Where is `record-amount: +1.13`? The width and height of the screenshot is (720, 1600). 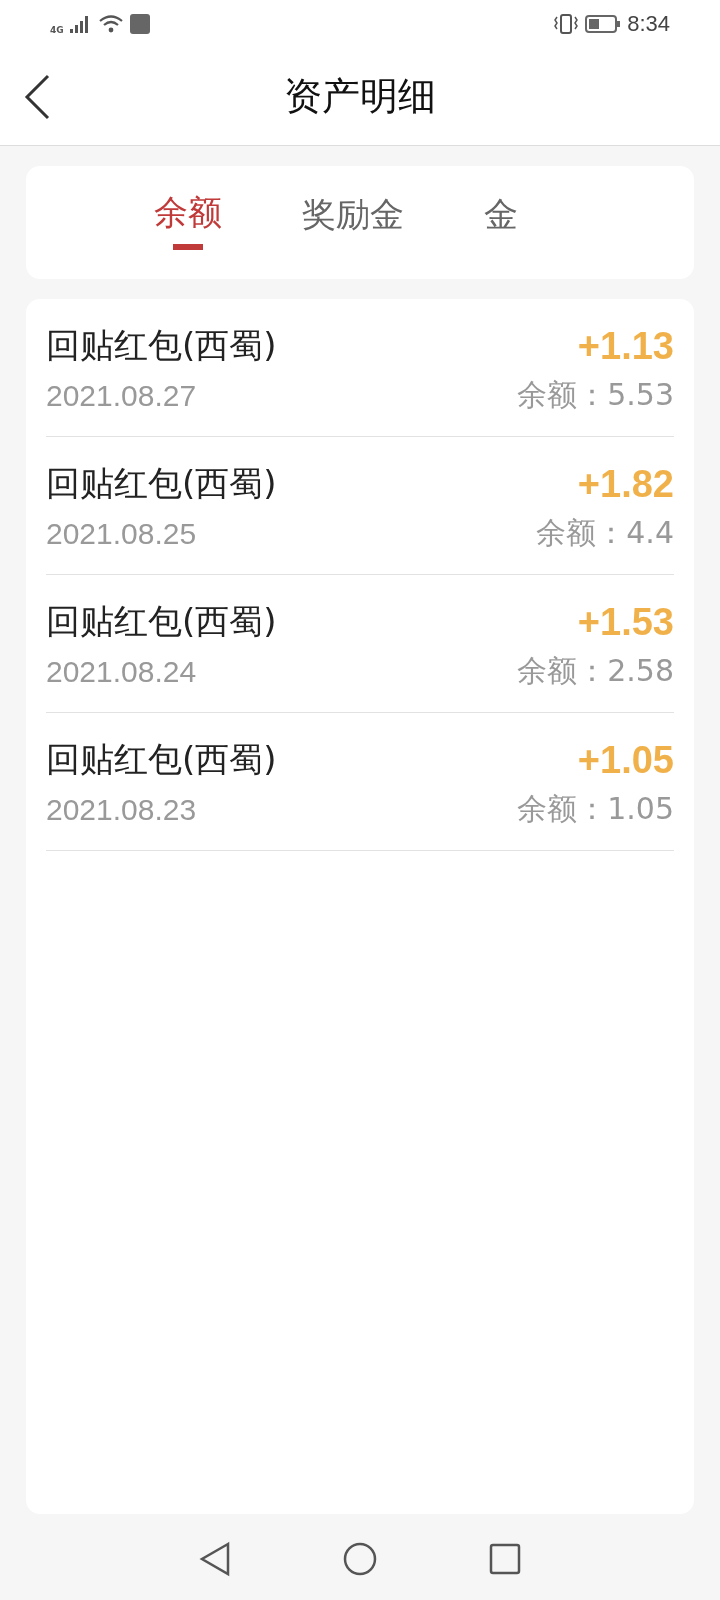
record-amount: +1.13 is located at coordinates (625, 346).